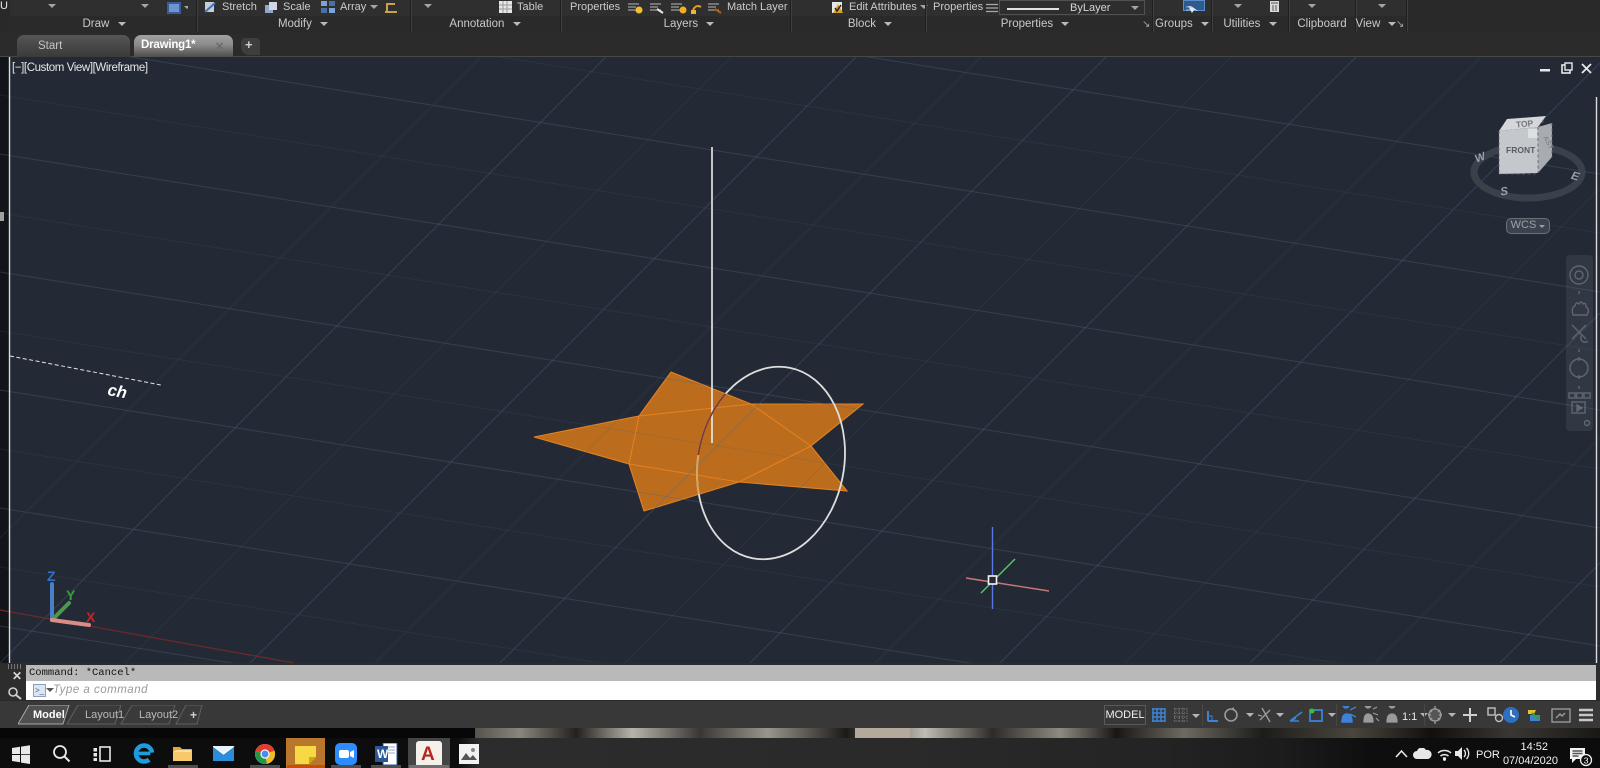  Describe the element at coordinates (1524, 124) in the screenshot. I see `svg-text: TOP` at that location.